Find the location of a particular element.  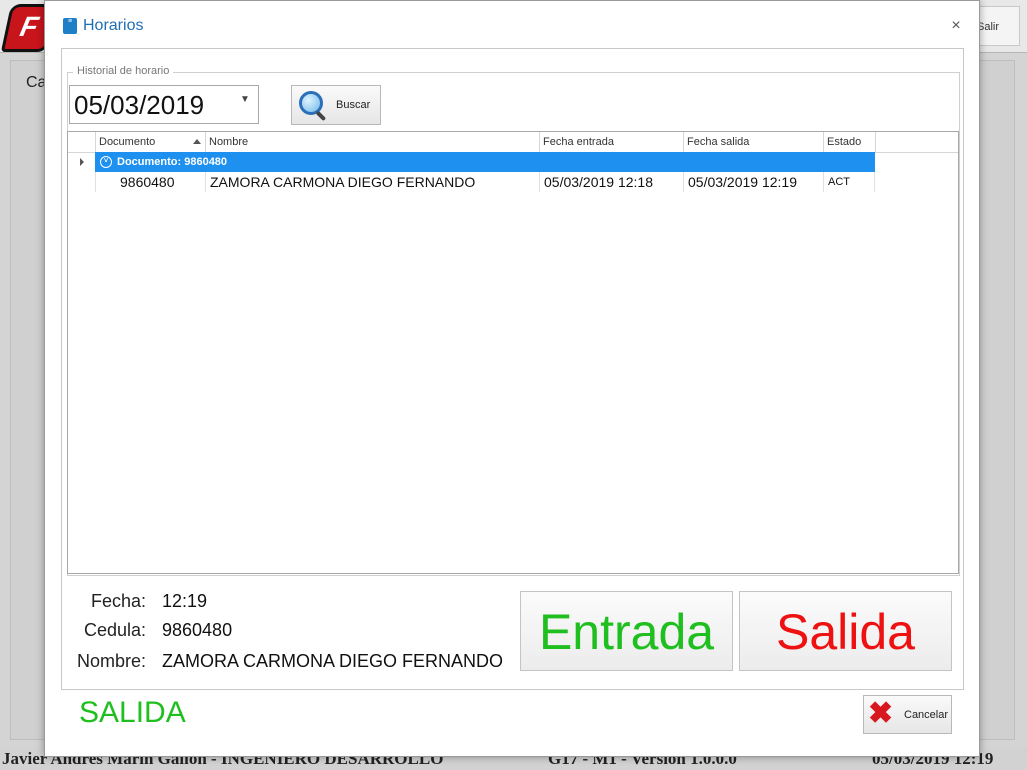

collapse-icon: ˅ is located at coordinates (106, 162).